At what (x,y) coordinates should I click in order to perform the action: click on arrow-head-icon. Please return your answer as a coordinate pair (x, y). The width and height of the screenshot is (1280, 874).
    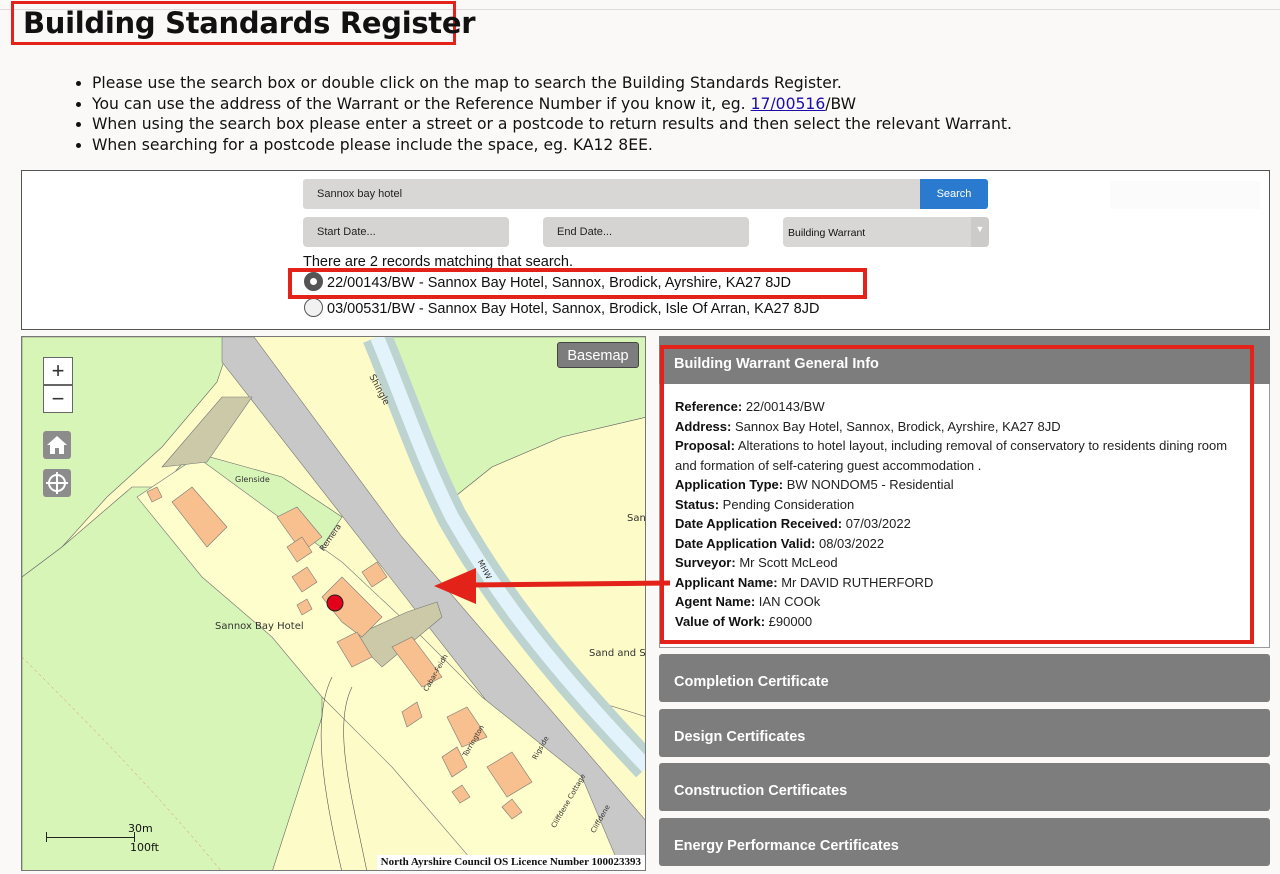
    Looking at the image, I should click on (455, 586).